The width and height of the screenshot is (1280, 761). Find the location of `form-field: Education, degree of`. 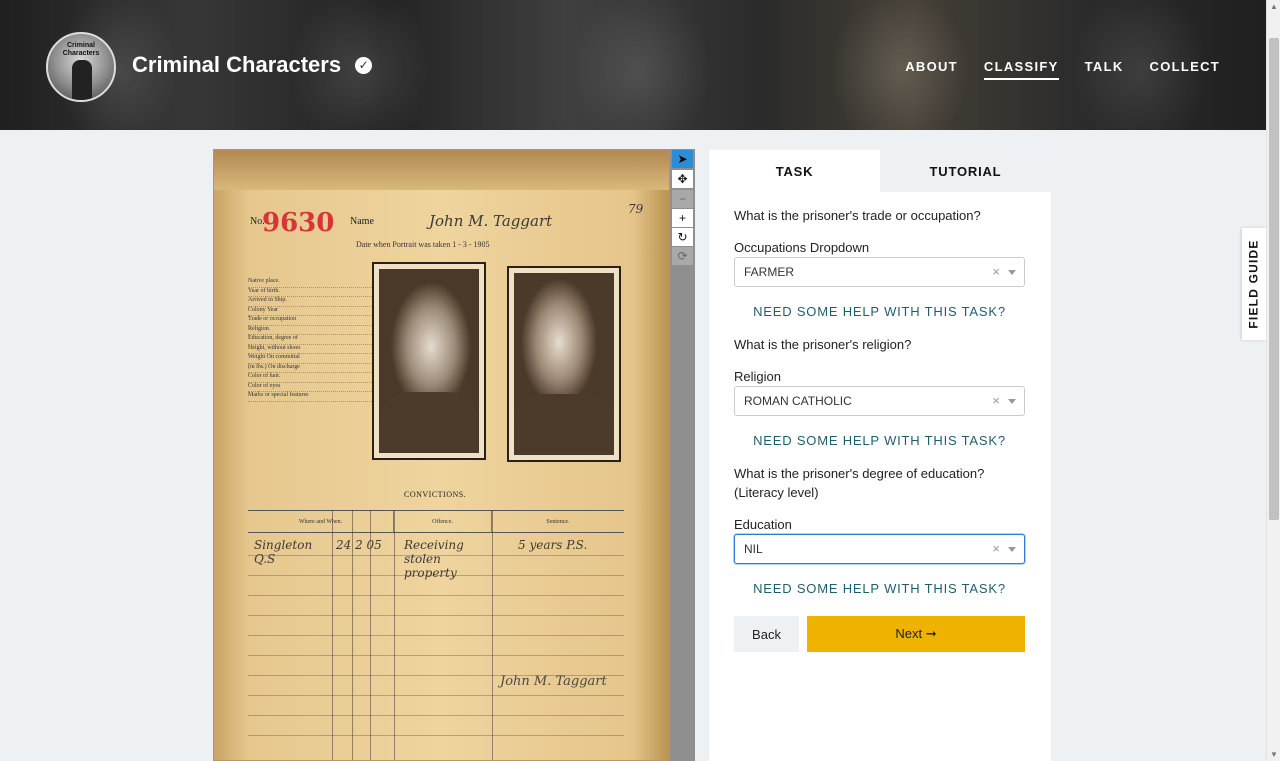

form-field: Education, degree of is located at coordinates (310, 340).